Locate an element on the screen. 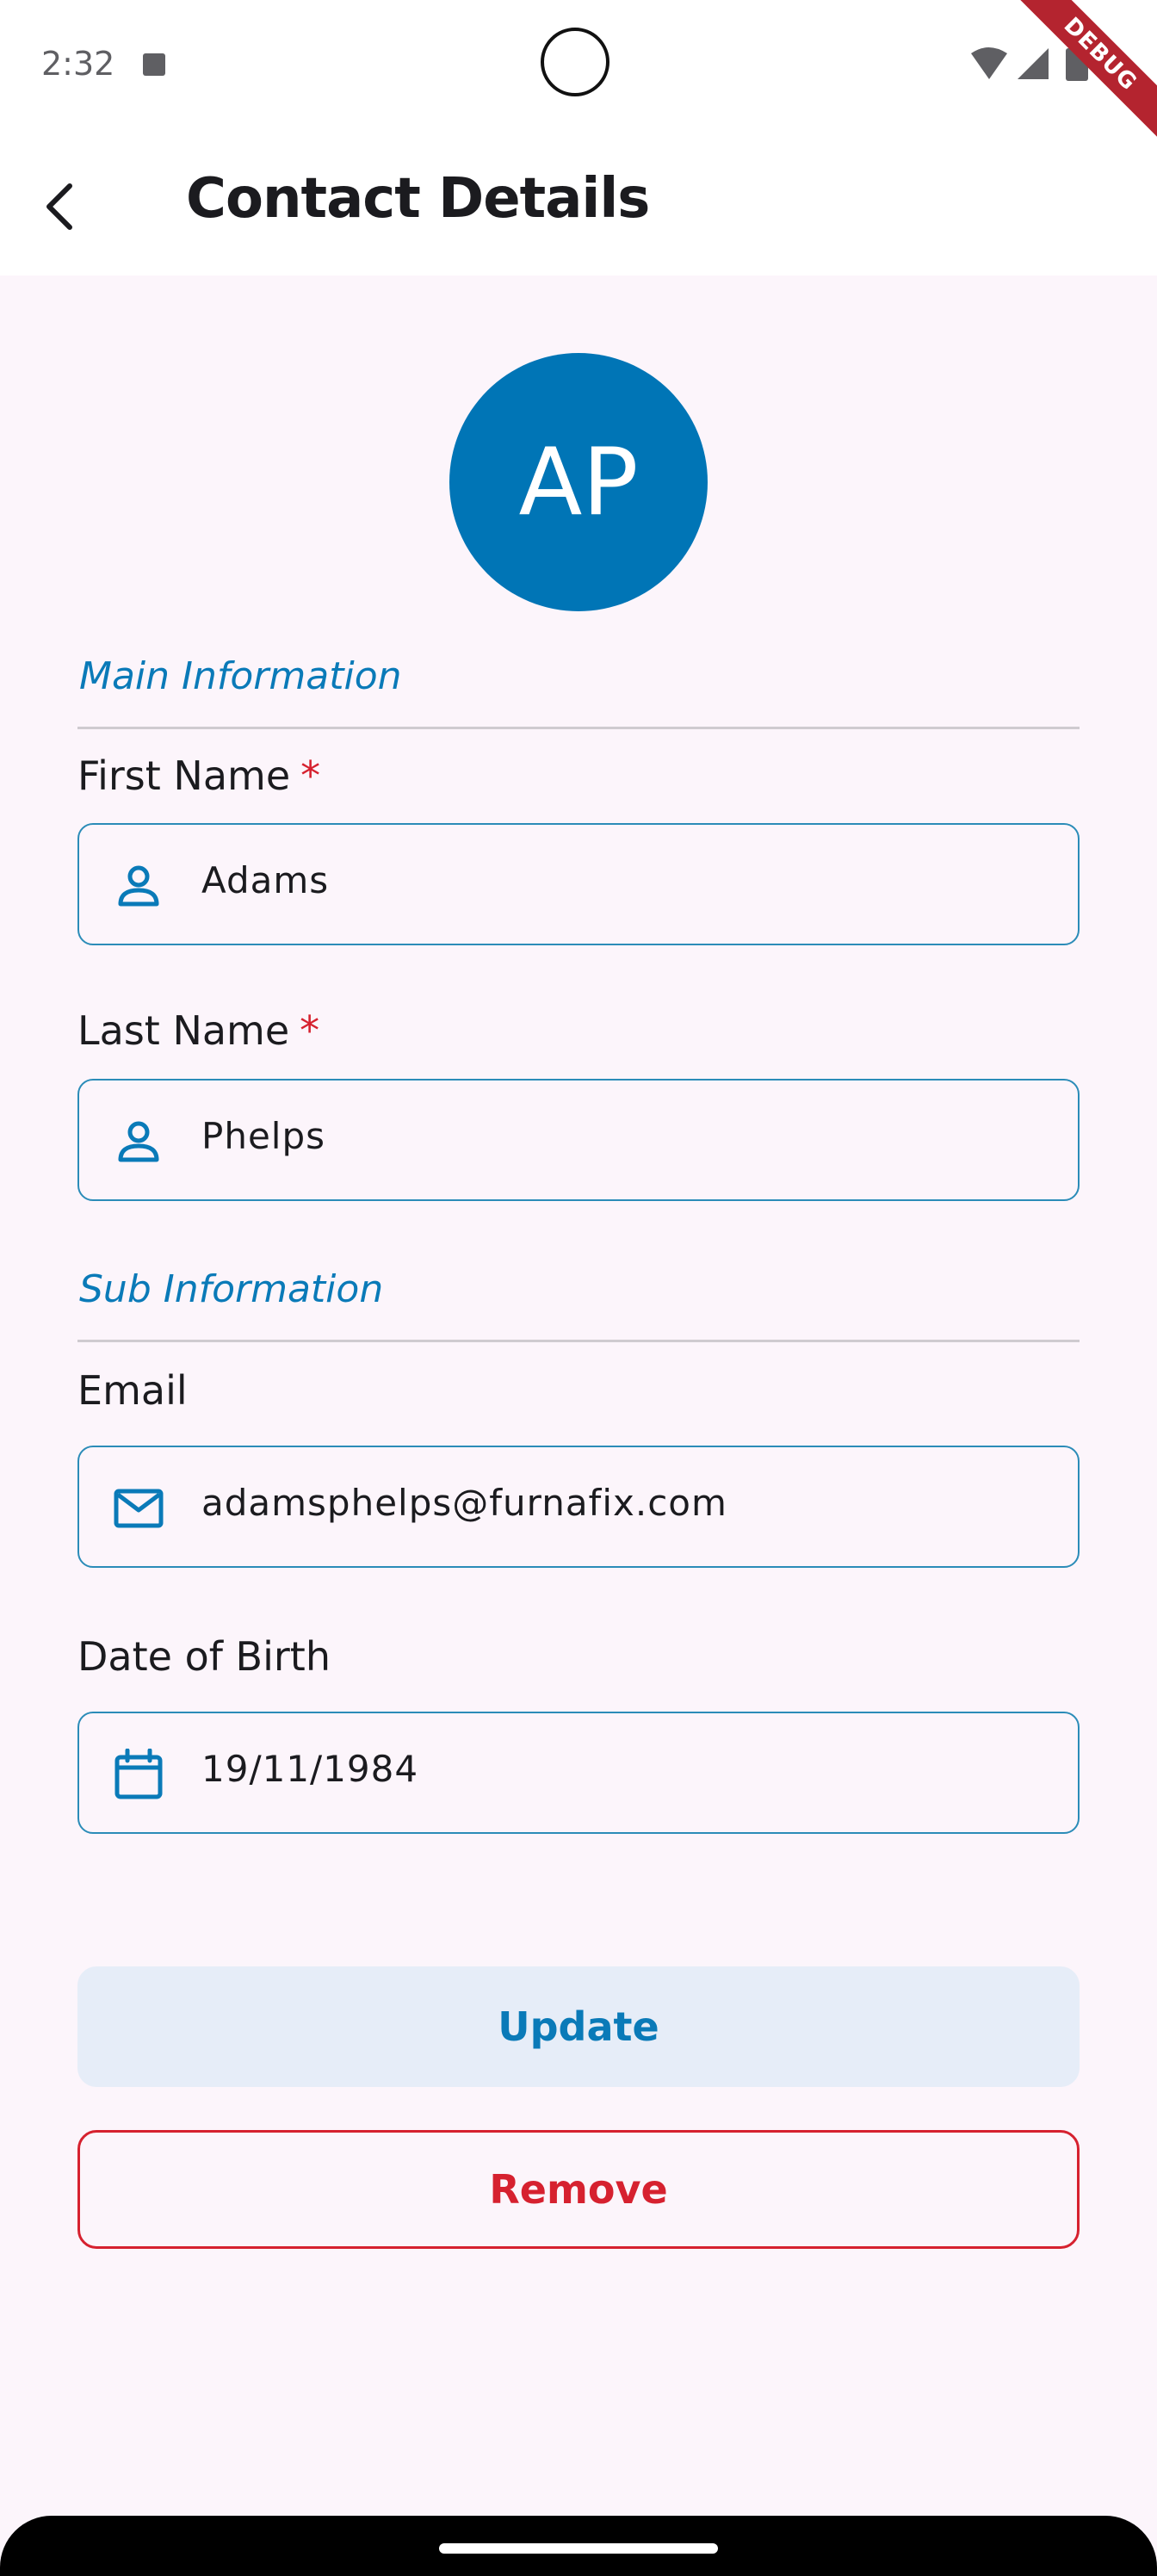  back-button is located at coordinates (60, 206).